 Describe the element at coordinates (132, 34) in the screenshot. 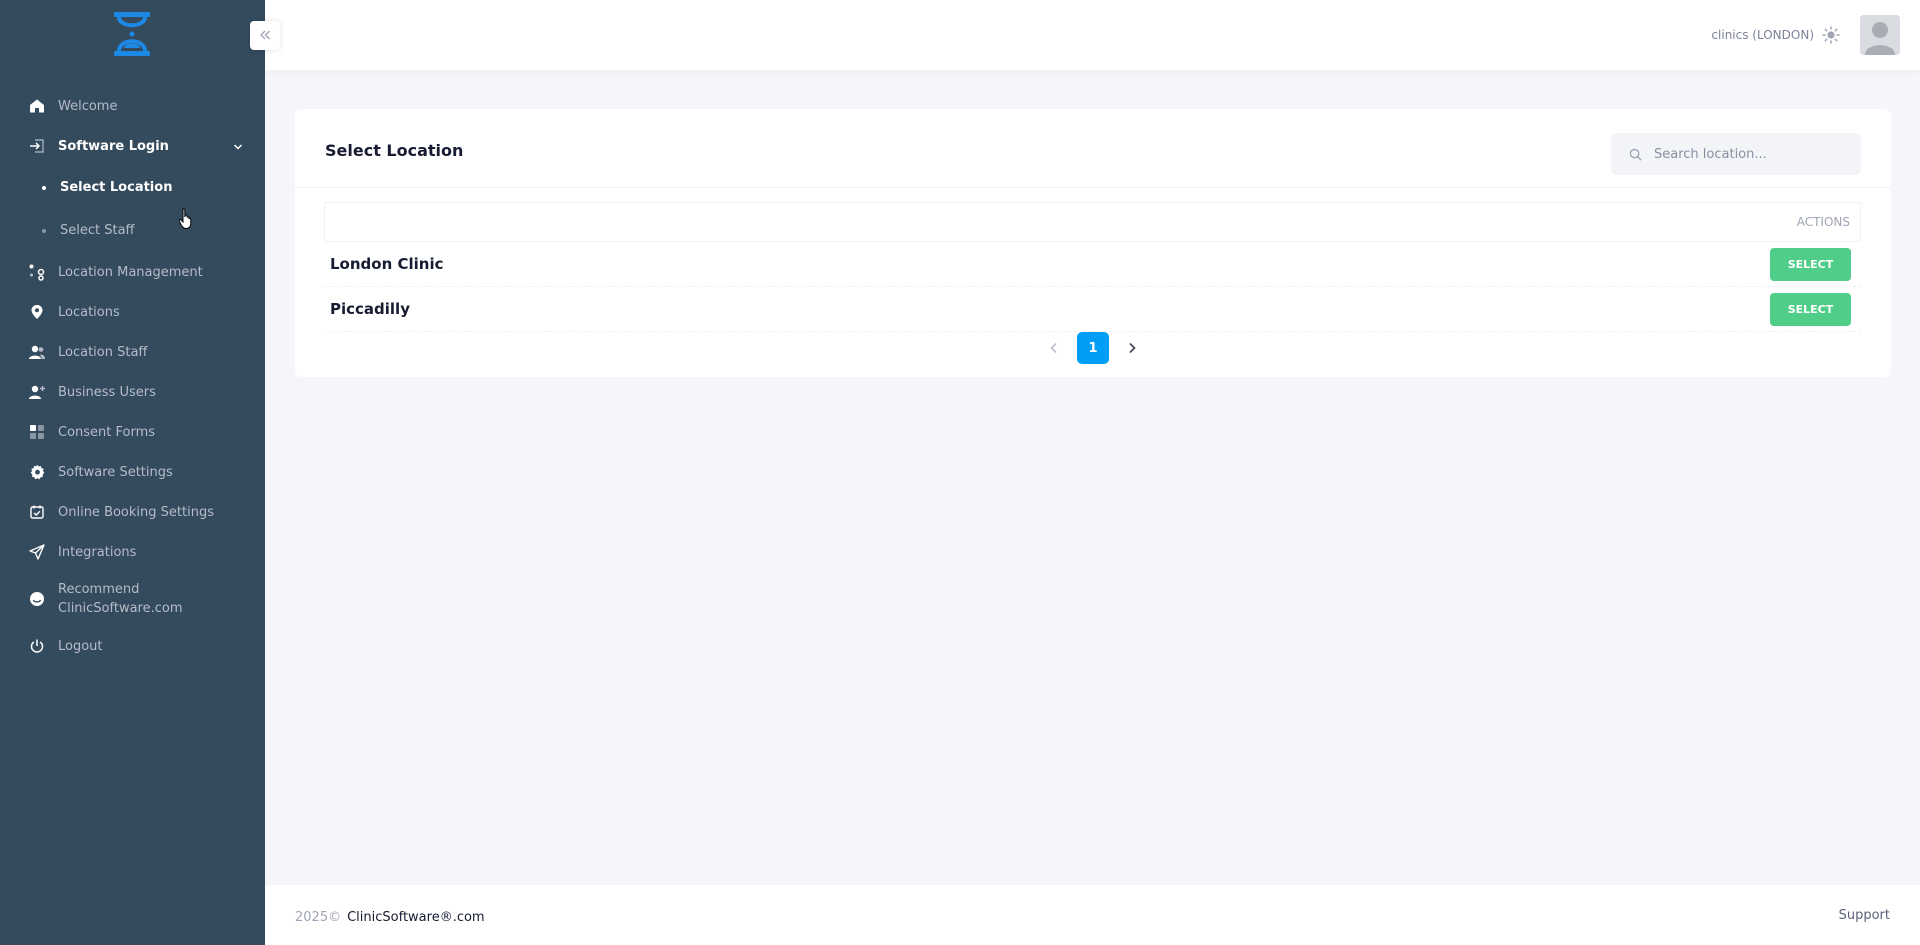

I see `clinicsoftware-logo` at that location.